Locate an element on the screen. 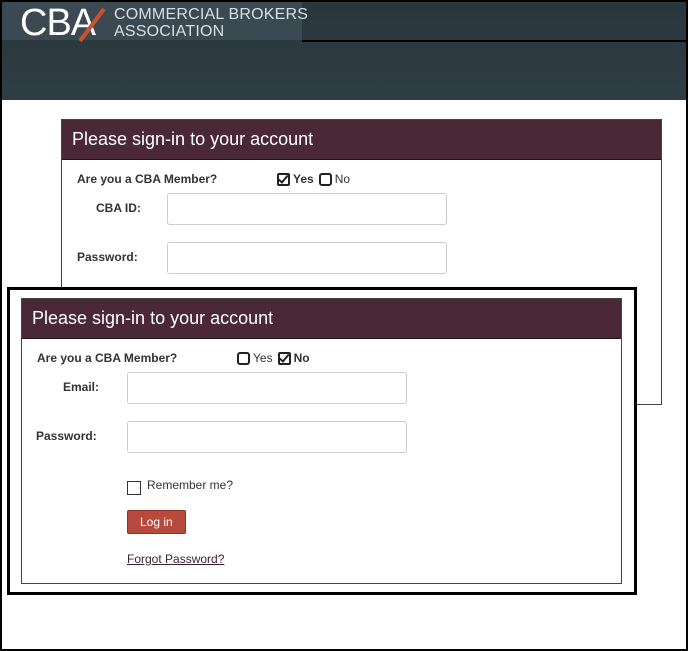 This screenshot has width=688, height=651. email-label: Email: is located at coordinates (81, 387).